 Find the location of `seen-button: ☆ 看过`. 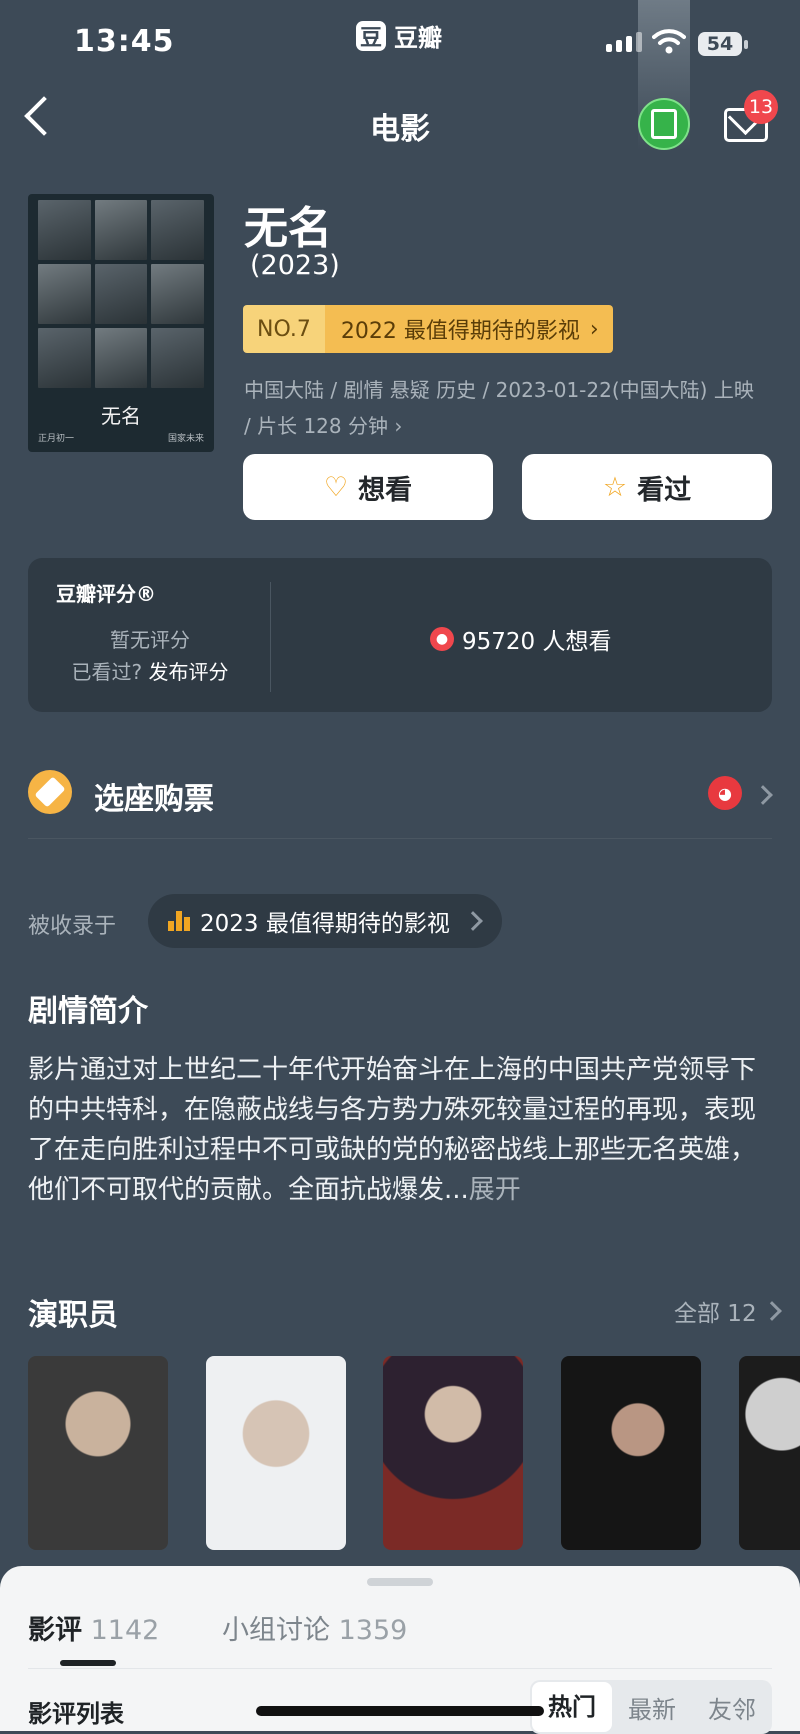

seen-button: ☆ 看过 is located at coordinates (647, 487).